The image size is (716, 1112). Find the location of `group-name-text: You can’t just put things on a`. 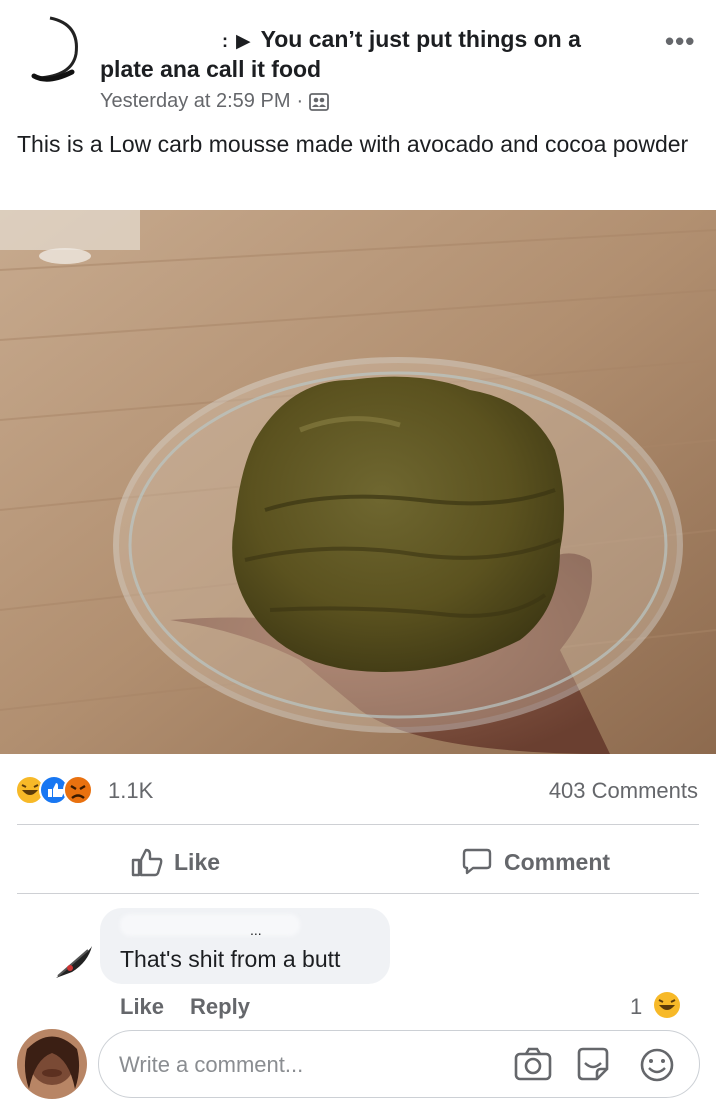

group-name-text: You can’t just put things on a is located at coordinates (420, 39).